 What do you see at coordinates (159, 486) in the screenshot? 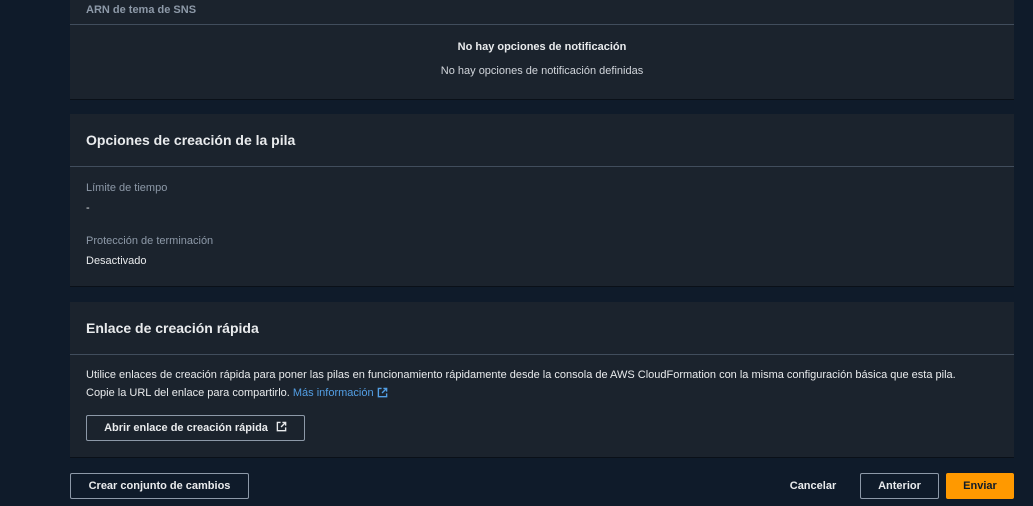
I see `create-change-set-button: Crear conjunto de cambios` at bounding box center [159, 486].